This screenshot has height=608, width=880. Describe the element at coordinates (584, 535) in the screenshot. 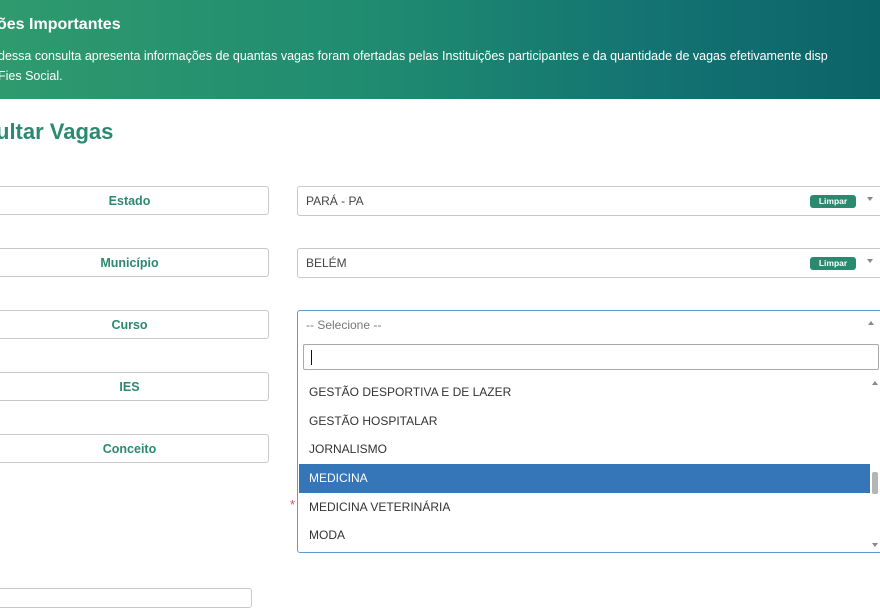

I see `curso-option: MODA` at that location.